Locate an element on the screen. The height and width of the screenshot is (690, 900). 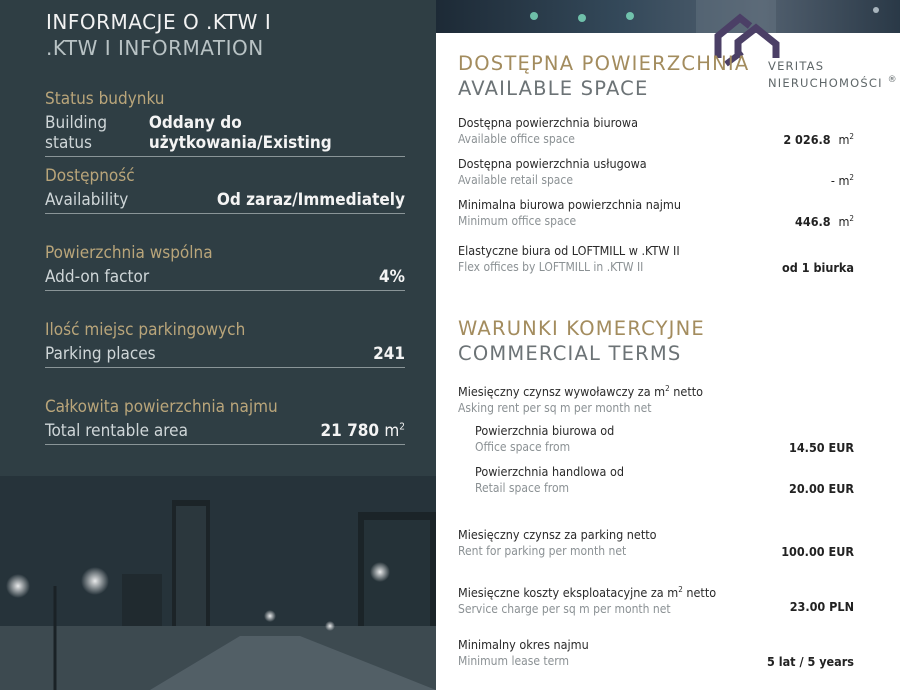
fact-label-pl: Dostępność is located at coordinates (90, 176).